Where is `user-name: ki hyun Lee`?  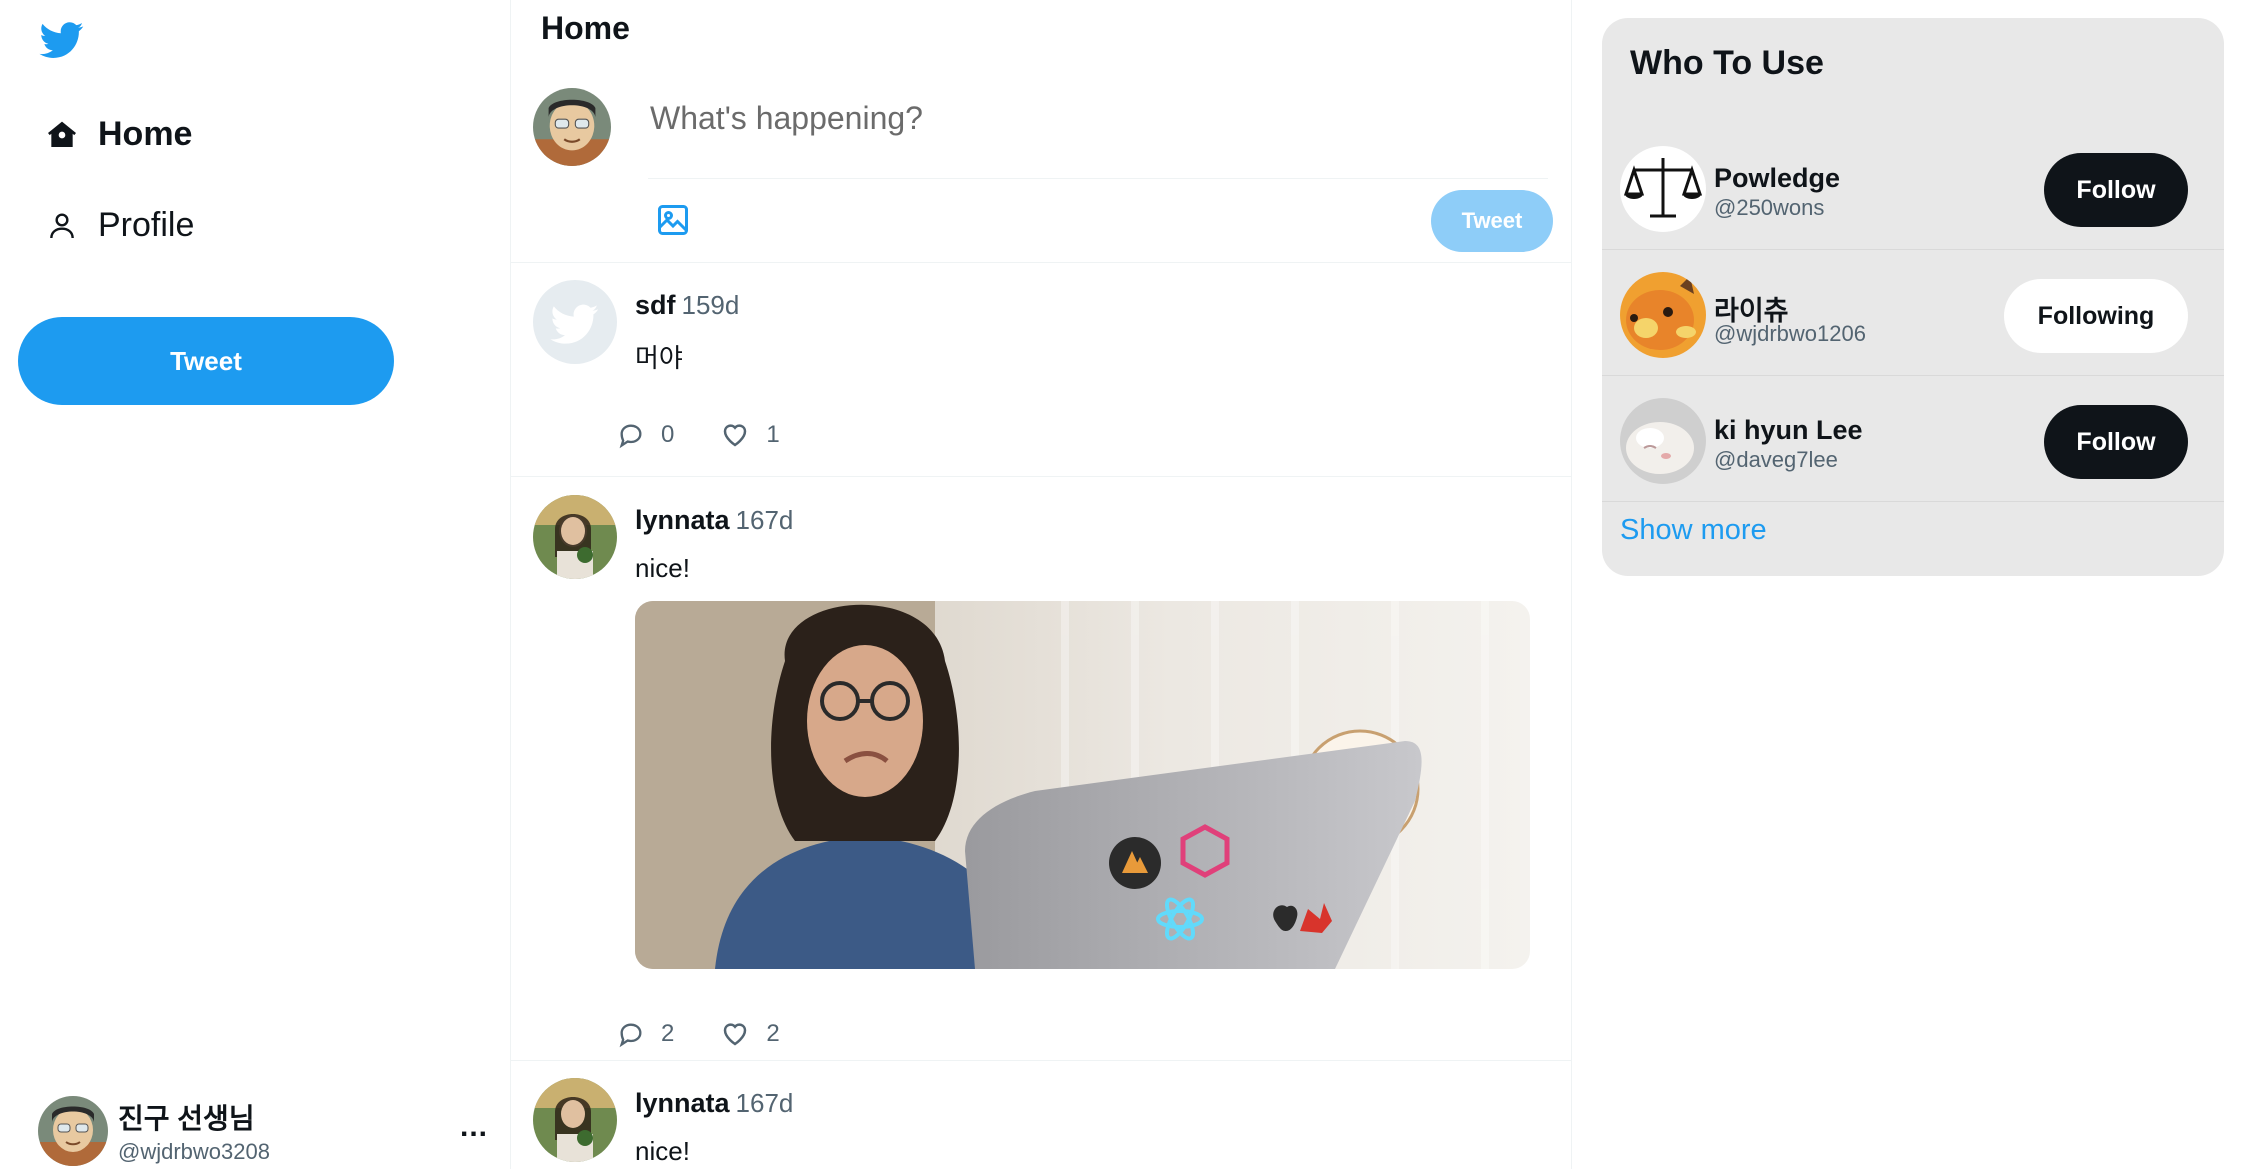
user-name: ki hyun Lee is located at coordinates (1788, 430).